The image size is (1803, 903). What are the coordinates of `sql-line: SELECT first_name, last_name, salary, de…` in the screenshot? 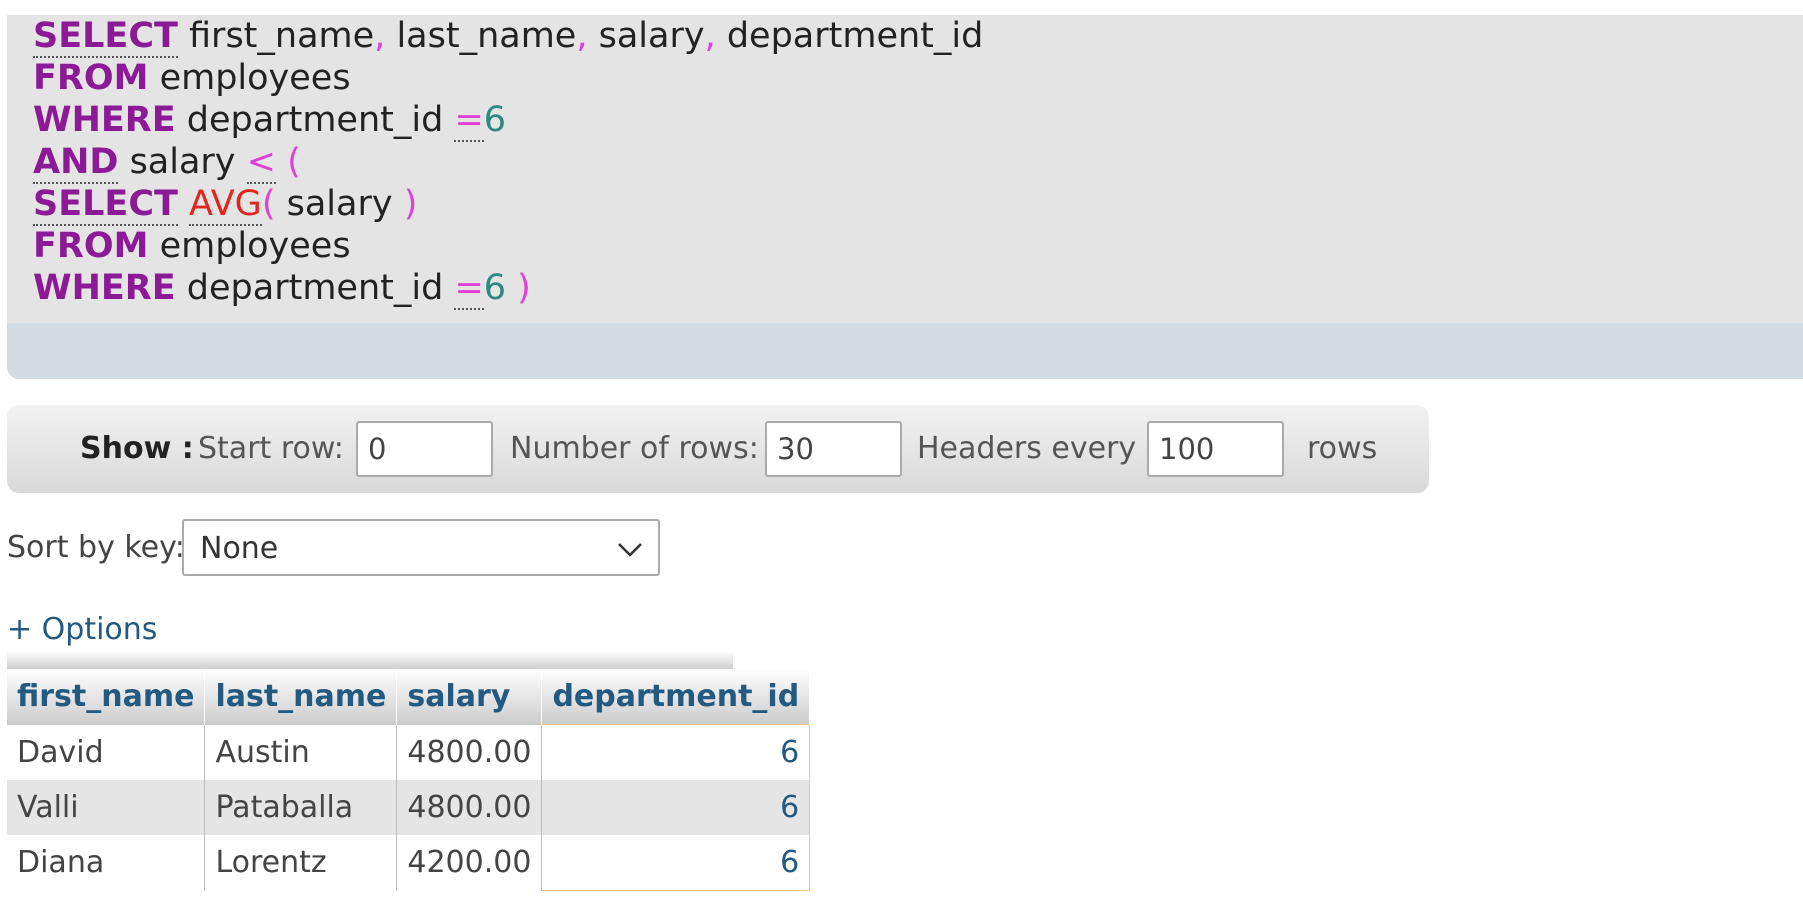 It's located at (508, 36).